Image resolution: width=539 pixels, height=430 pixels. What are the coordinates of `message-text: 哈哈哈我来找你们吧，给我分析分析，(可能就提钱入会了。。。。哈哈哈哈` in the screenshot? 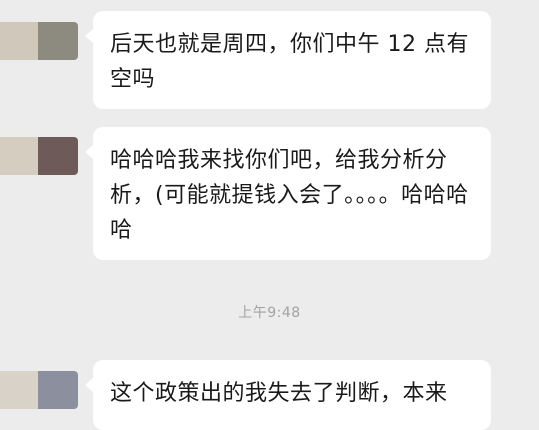 It's located at (289, 195).